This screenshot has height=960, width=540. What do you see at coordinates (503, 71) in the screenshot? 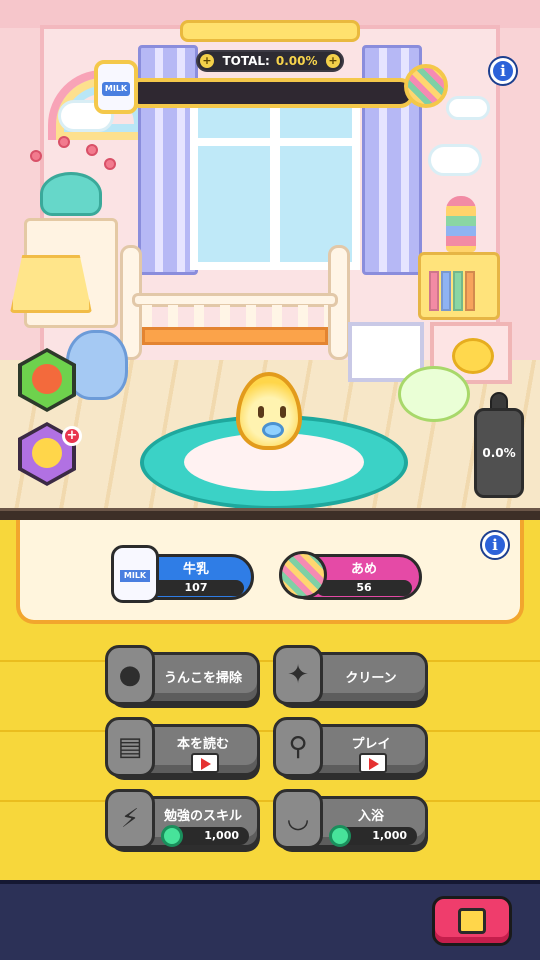
I see `info-button: i` at bounding box center [503, 71].